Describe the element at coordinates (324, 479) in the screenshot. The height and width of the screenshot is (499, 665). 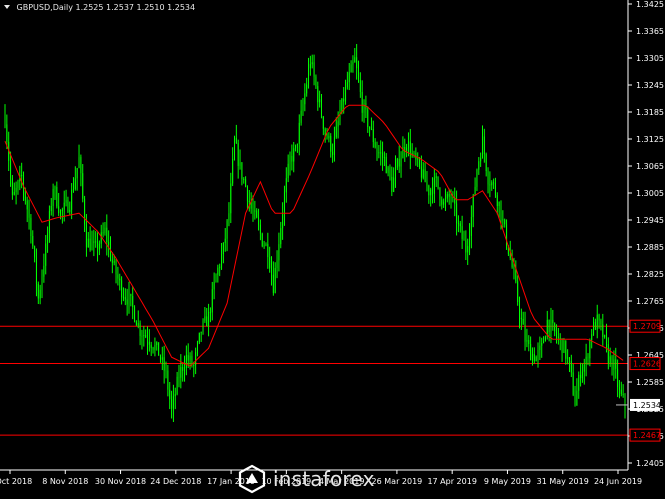
I see `watermark-text: instaforex` at that location.